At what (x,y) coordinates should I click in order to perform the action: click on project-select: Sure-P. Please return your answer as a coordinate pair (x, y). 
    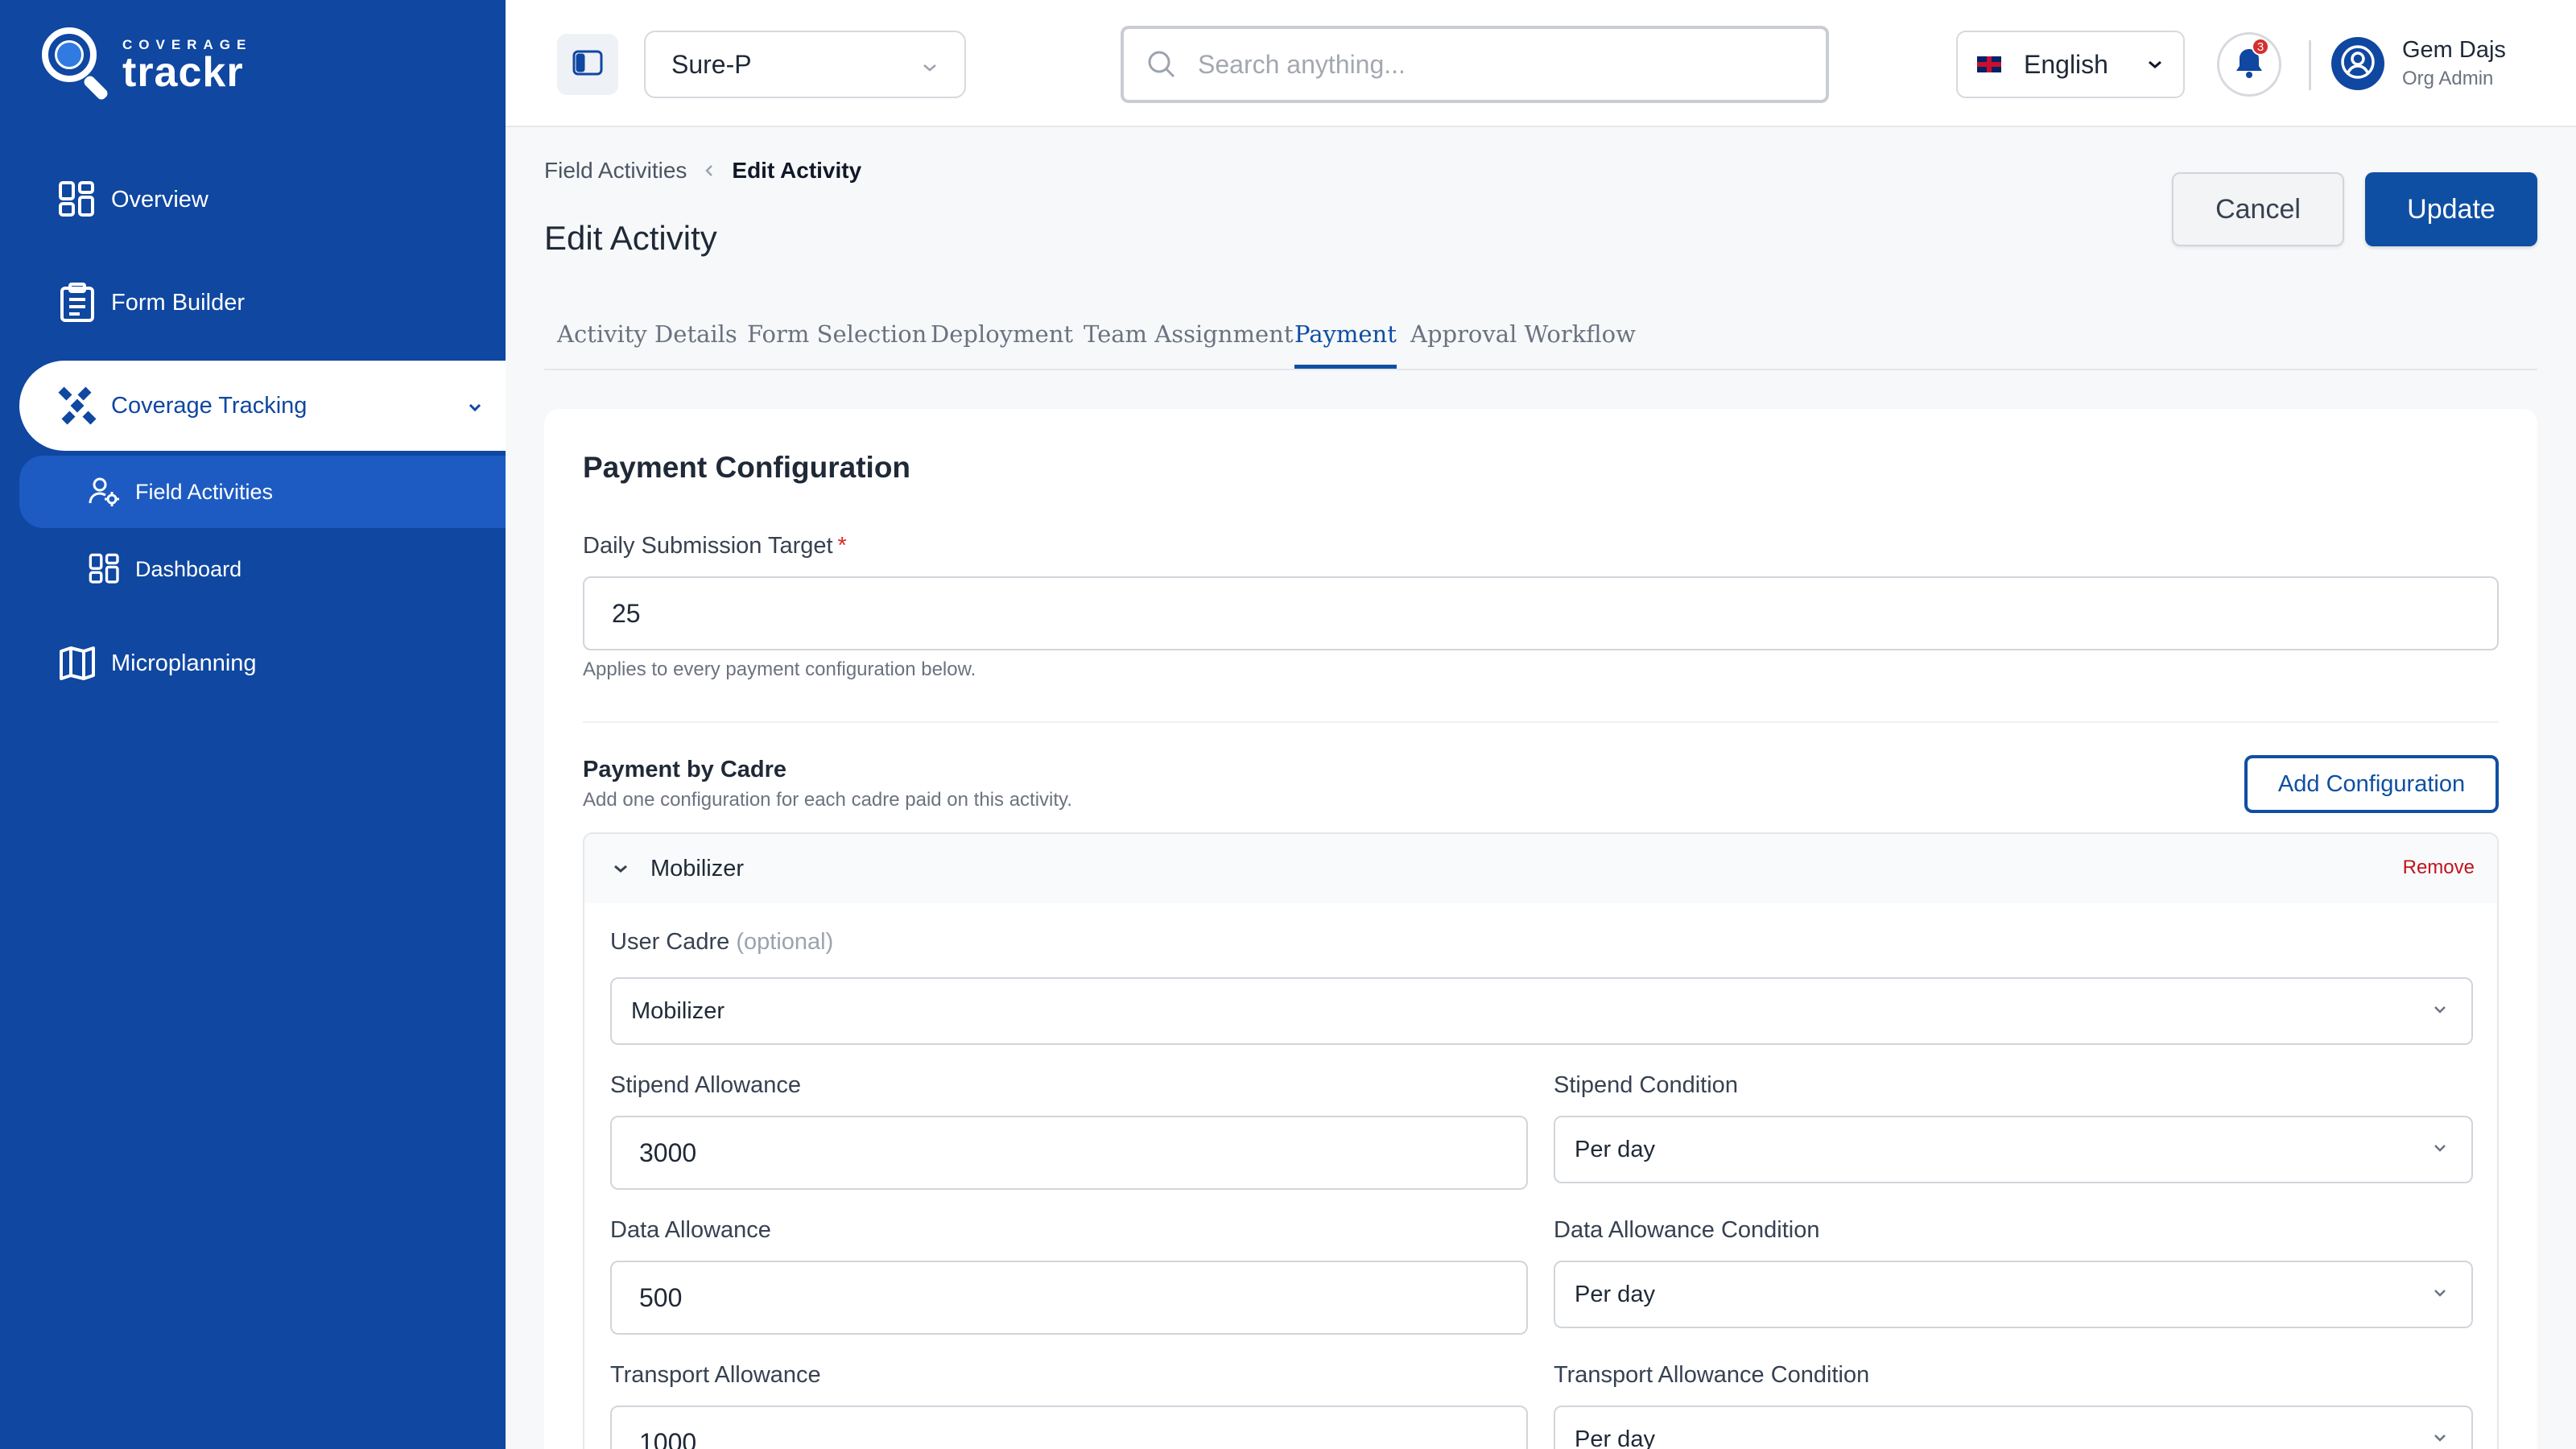
    Looking at the image, I should click on (805, 64).